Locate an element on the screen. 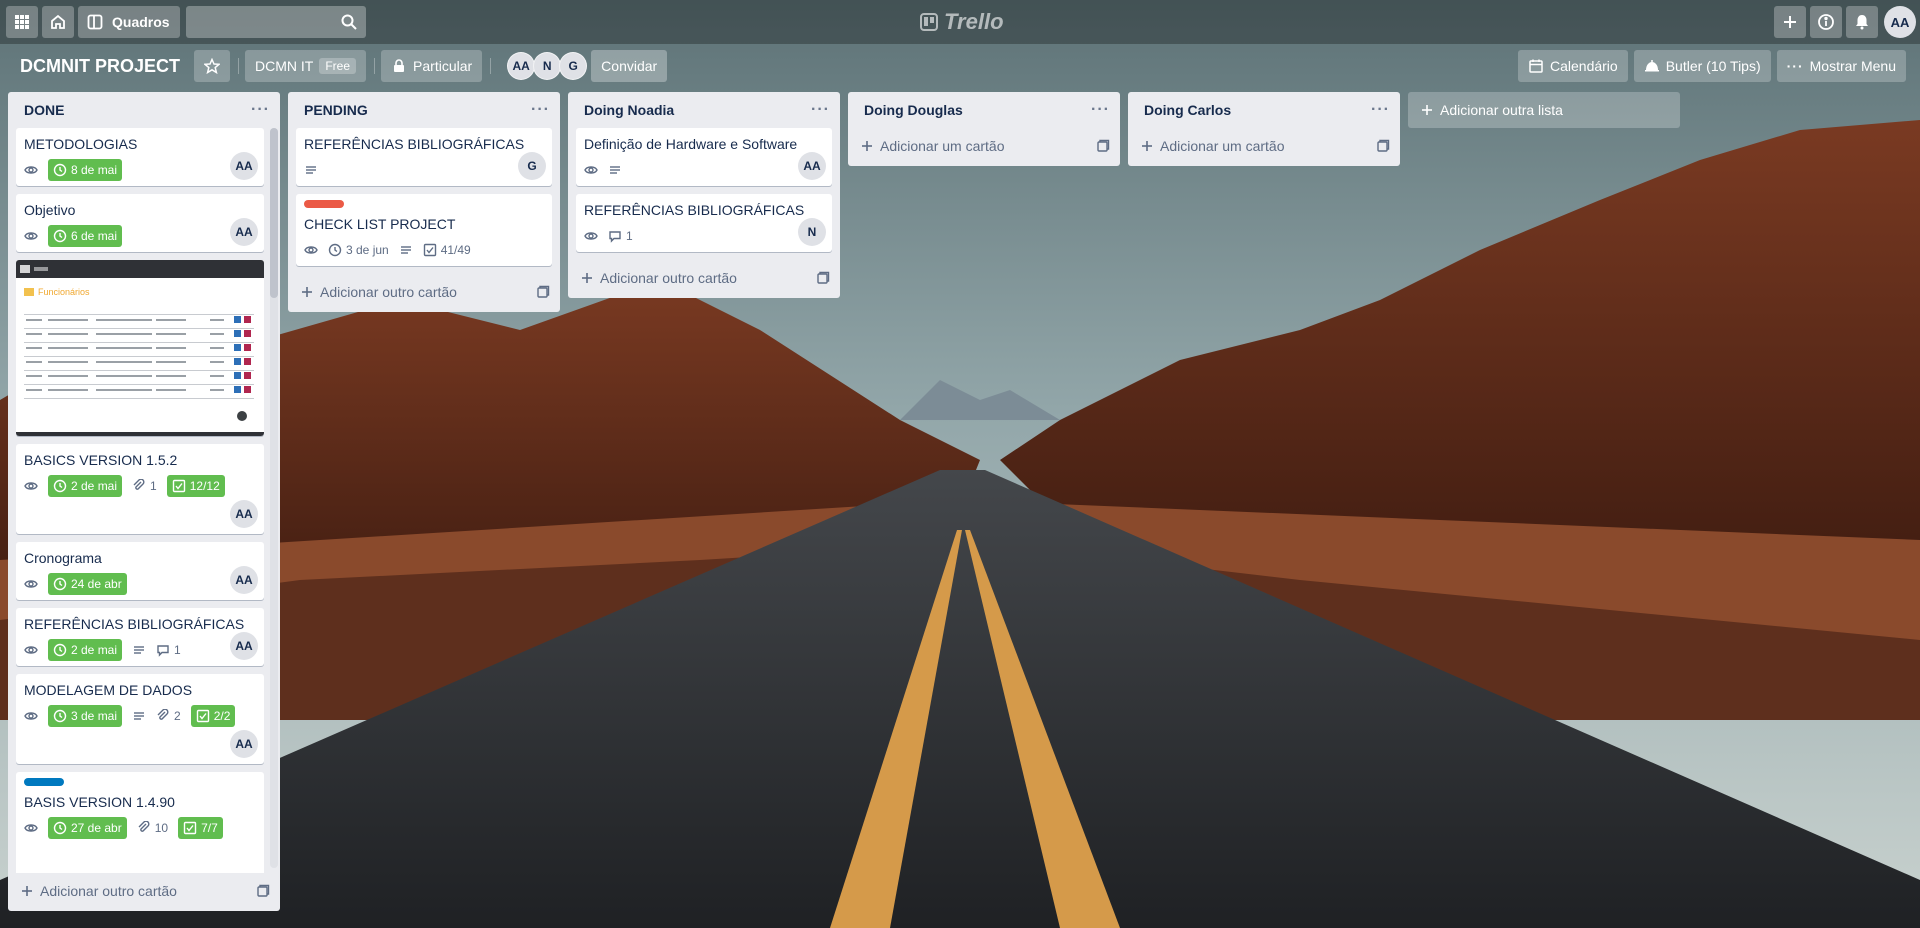 The height and width of the screenshot is (928, 1920). calendar-button: Calendário is located at coordinates (1572, 66).